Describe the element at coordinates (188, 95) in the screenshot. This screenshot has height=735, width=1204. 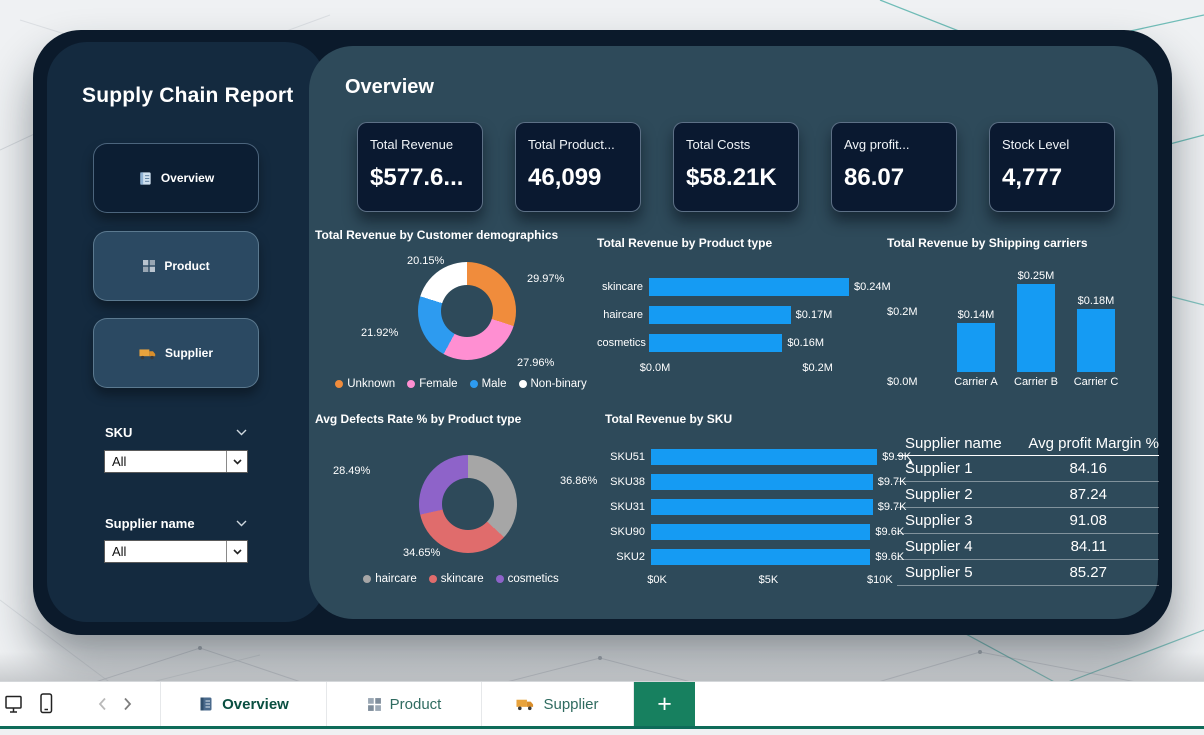
I see `report-title: Supply Chain Report` at that location.